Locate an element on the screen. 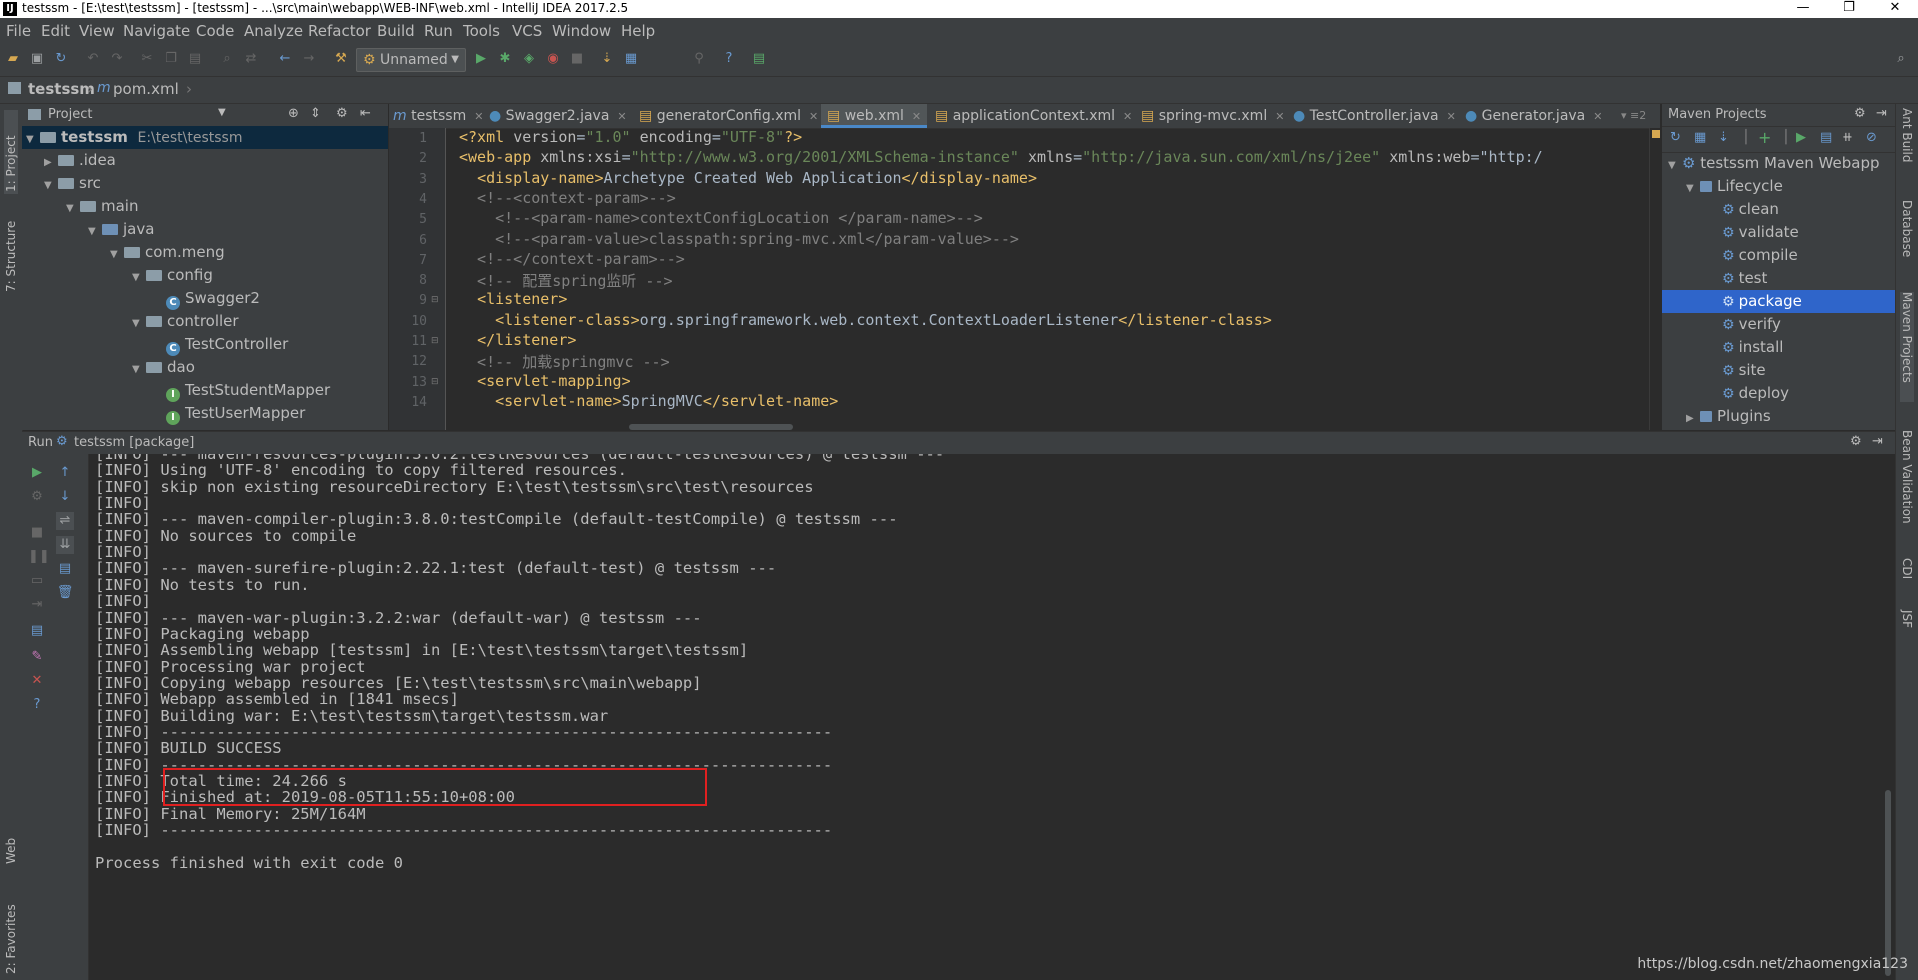 This screenshot has width=1918, height=980. add-icon: + is located at coordinates (1764, 137).